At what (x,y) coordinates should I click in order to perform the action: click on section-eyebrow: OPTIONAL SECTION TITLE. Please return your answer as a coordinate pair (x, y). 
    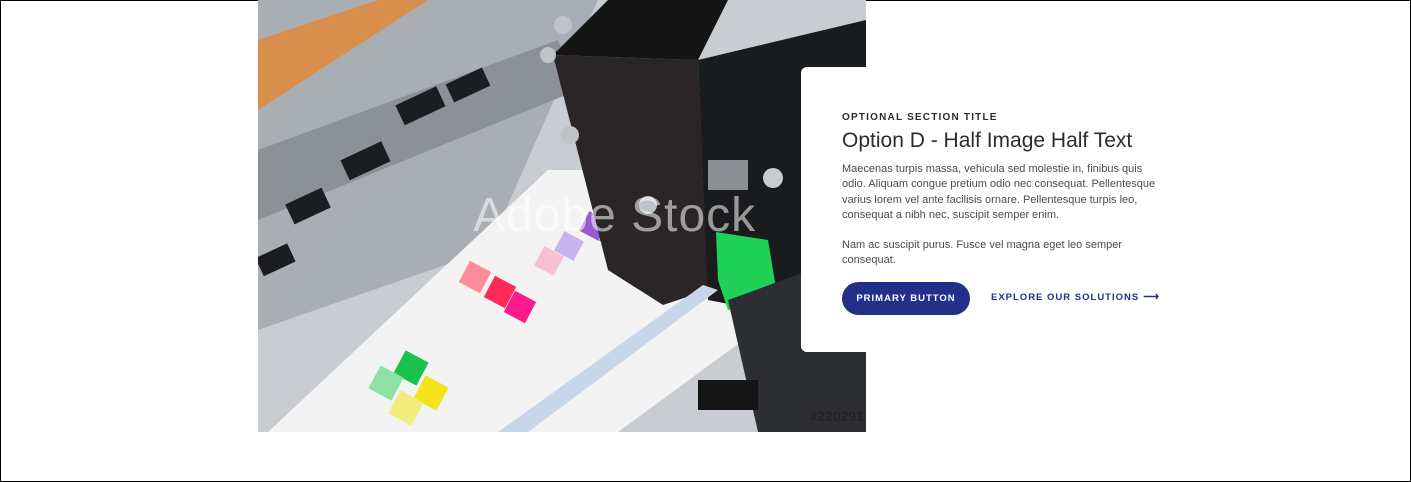
    Looking at the image, I should click on (920, 117).